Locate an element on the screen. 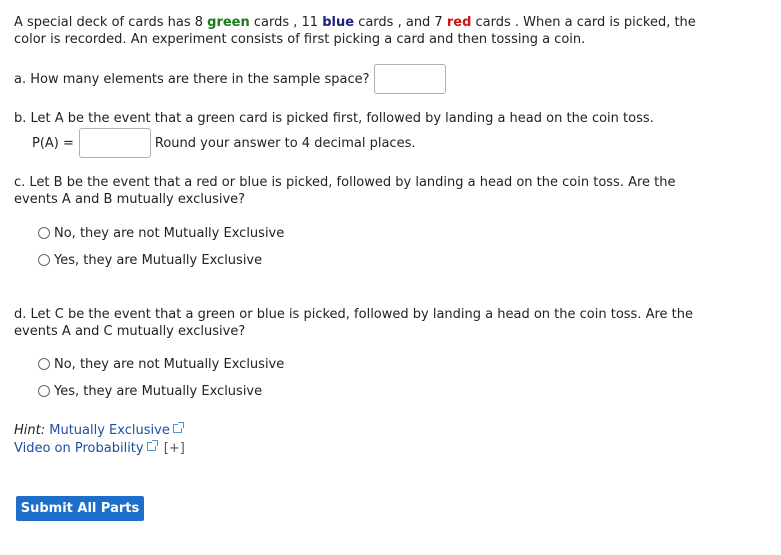 The width and height of the screenshot is (781, 555). part-d-option-no: No, they are not Mutually Exclusive is located at coordinates (161, 364).